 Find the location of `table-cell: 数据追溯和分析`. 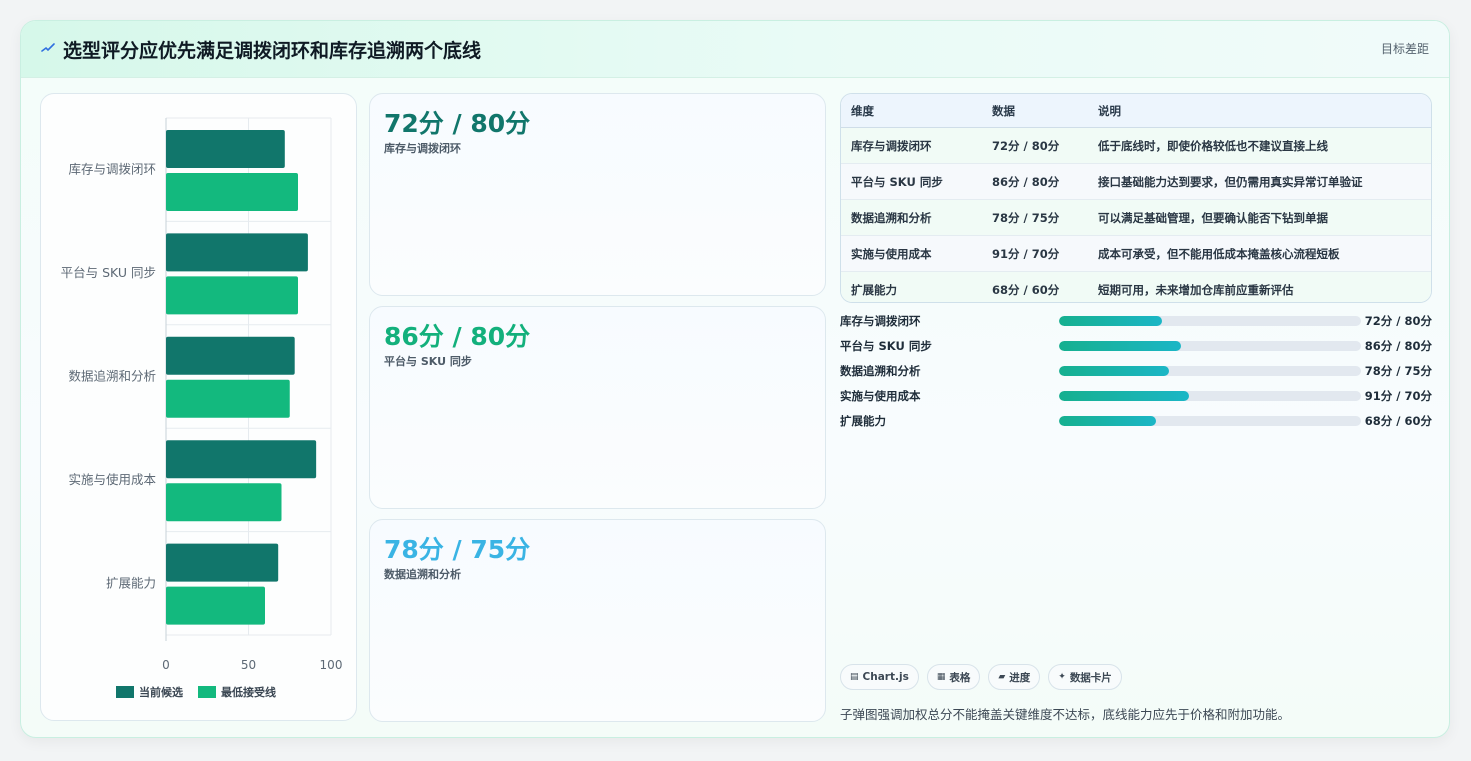

table-cell: 数据追溯和分析 is located at coordinates (911, 217).